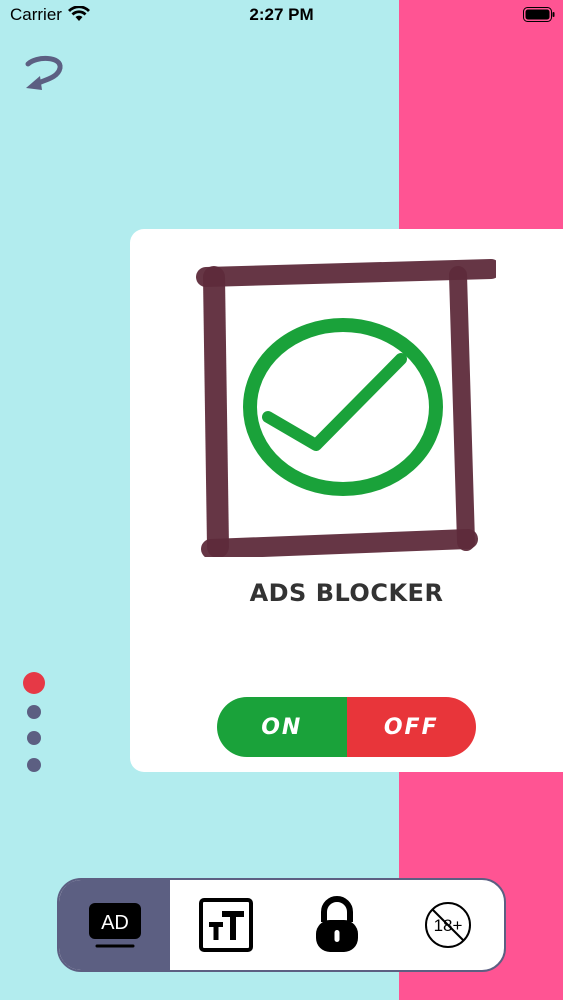 This screenshot has width=563, height=1000. Describe the element at coordinates (411, 727) in the screenshot. I see `off-button: OFF` at that location.